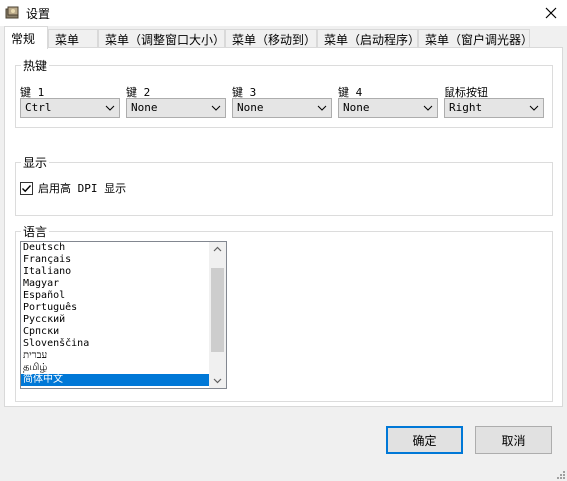  I want to click on chevron-up-icon, so click(217, 249).